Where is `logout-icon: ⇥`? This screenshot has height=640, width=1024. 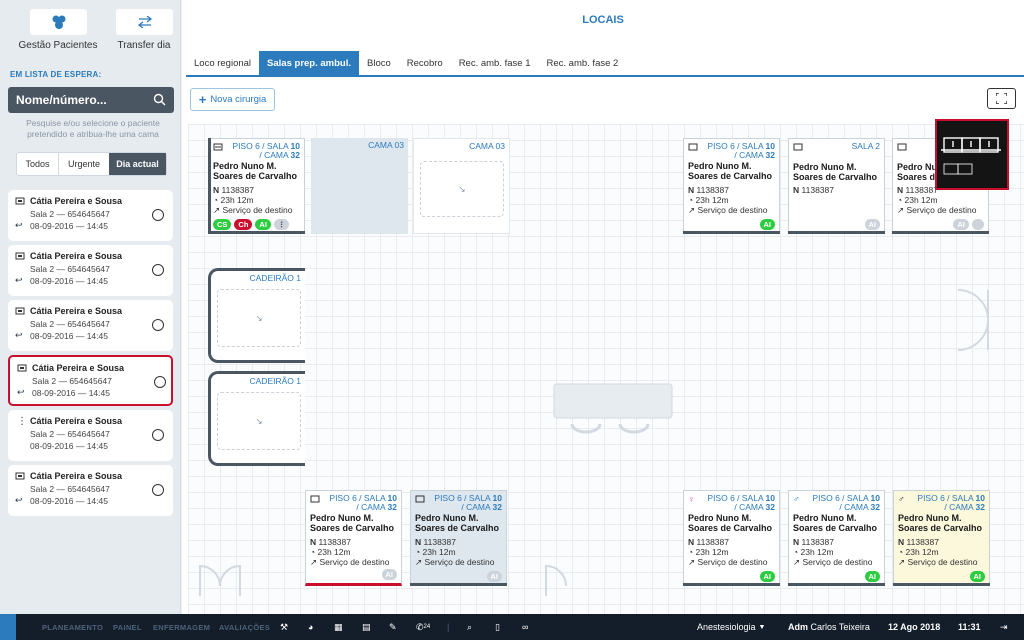 logout-icon: ⇥ is located at coordinates (1004, 627).